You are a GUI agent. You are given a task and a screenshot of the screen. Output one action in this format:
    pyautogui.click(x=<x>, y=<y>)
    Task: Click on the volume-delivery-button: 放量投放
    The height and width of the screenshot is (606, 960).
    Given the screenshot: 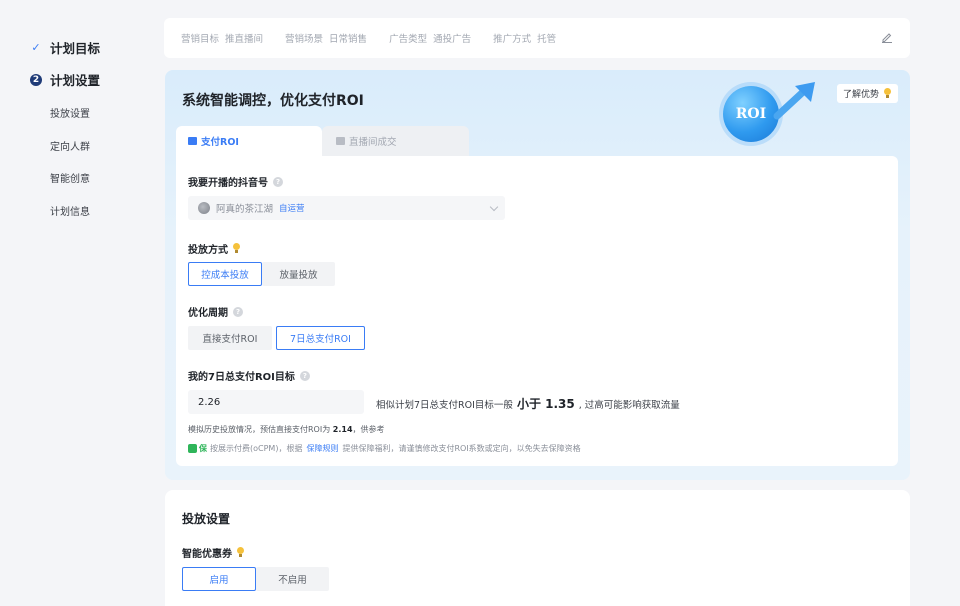 What is the action you would take?
    pyautogui.click(x=298, y=274)
    